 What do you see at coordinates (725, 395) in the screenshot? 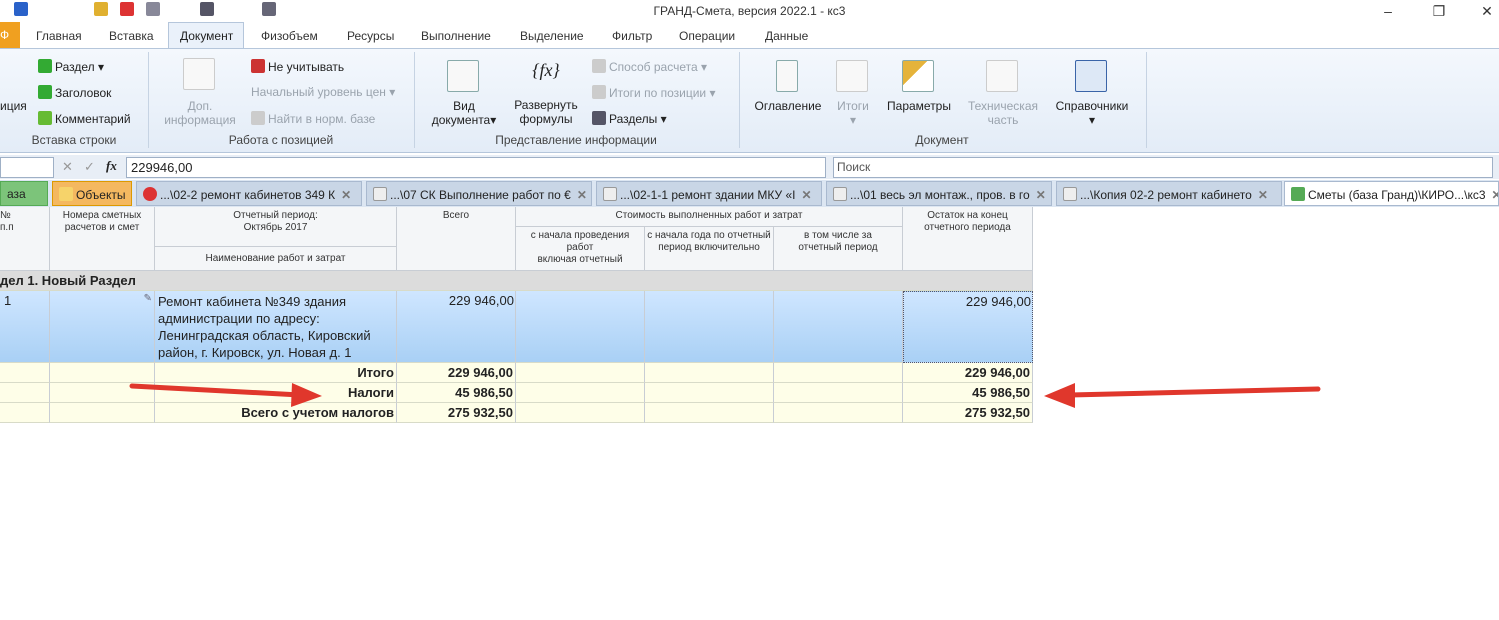
I see `annotation-arrows` at bounding box center [725, 395].